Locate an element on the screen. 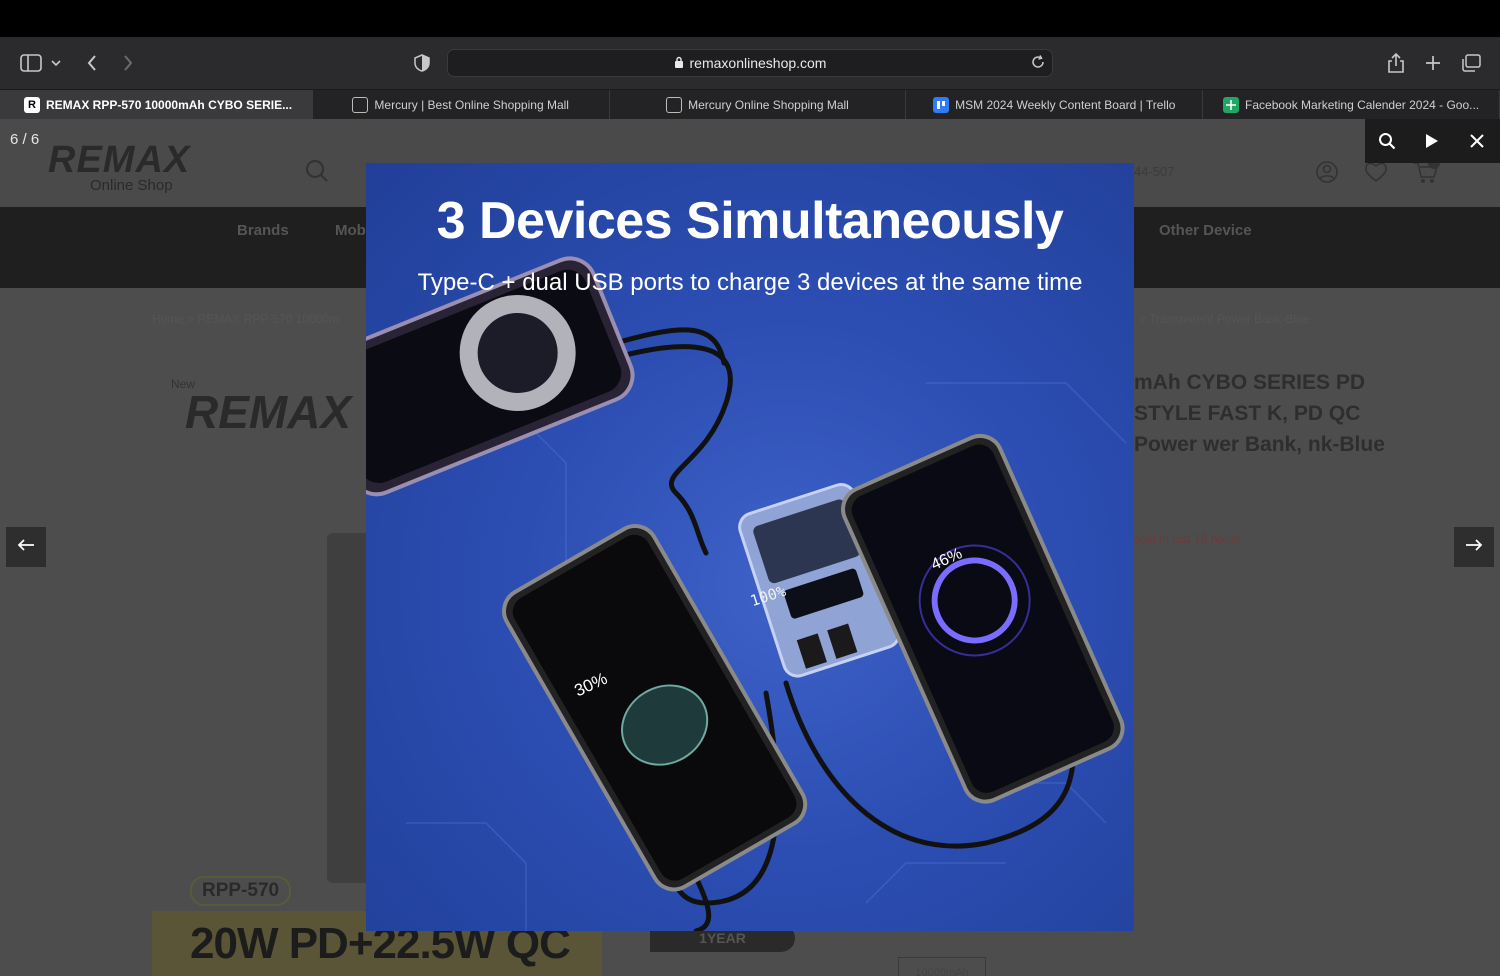  image-headline: 3 Devices Simultaneously is located at coordinates (750, 221).